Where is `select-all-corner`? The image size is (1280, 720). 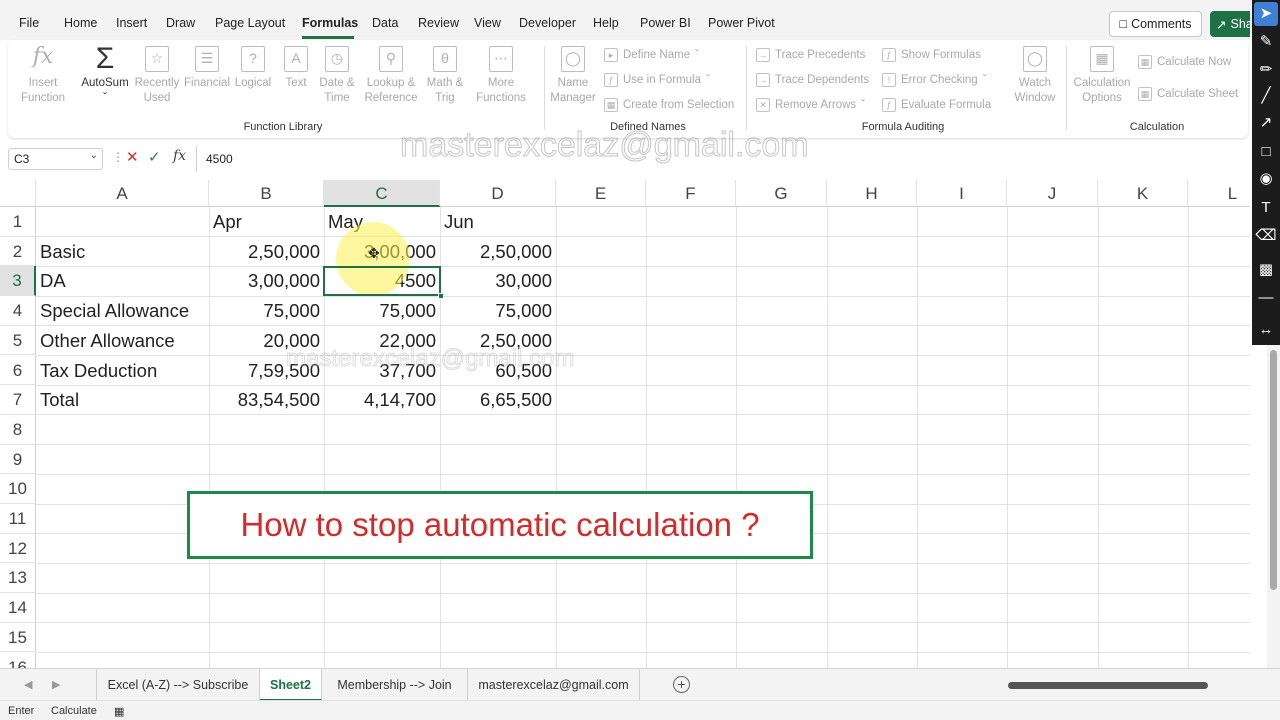 select-all-corner is located at coordinates (18, 193).